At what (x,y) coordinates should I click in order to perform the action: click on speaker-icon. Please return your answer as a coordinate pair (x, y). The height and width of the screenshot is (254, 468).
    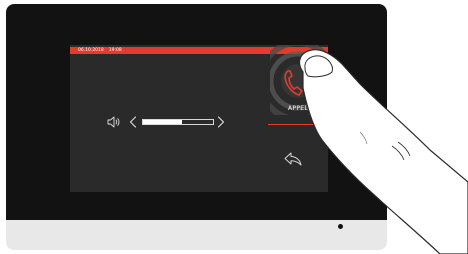
    Looking at the image, I should click on (113, 122).